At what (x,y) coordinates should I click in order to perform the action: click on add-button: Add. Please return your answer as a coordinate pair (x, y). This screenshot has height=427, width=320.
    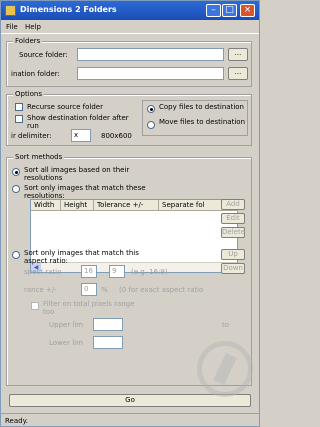
    Looking at the image, I should click on (233, 204).